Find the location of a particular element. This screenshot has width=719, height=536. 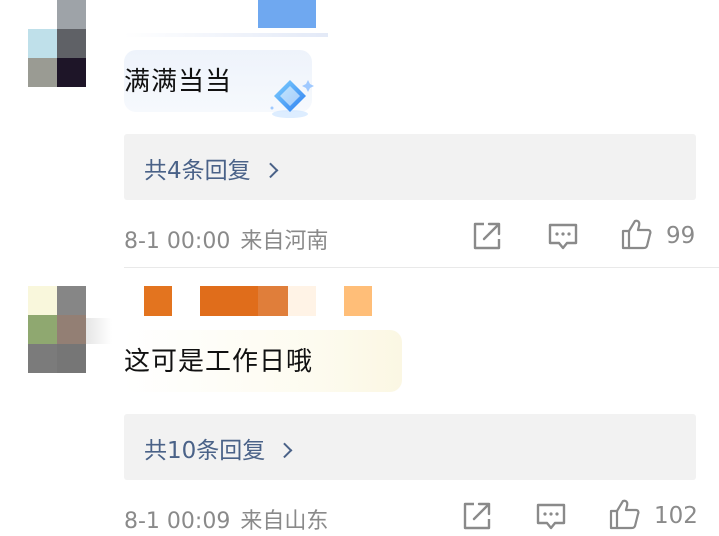

comment-text: 满满当当 is located at coordinates (178, 82).